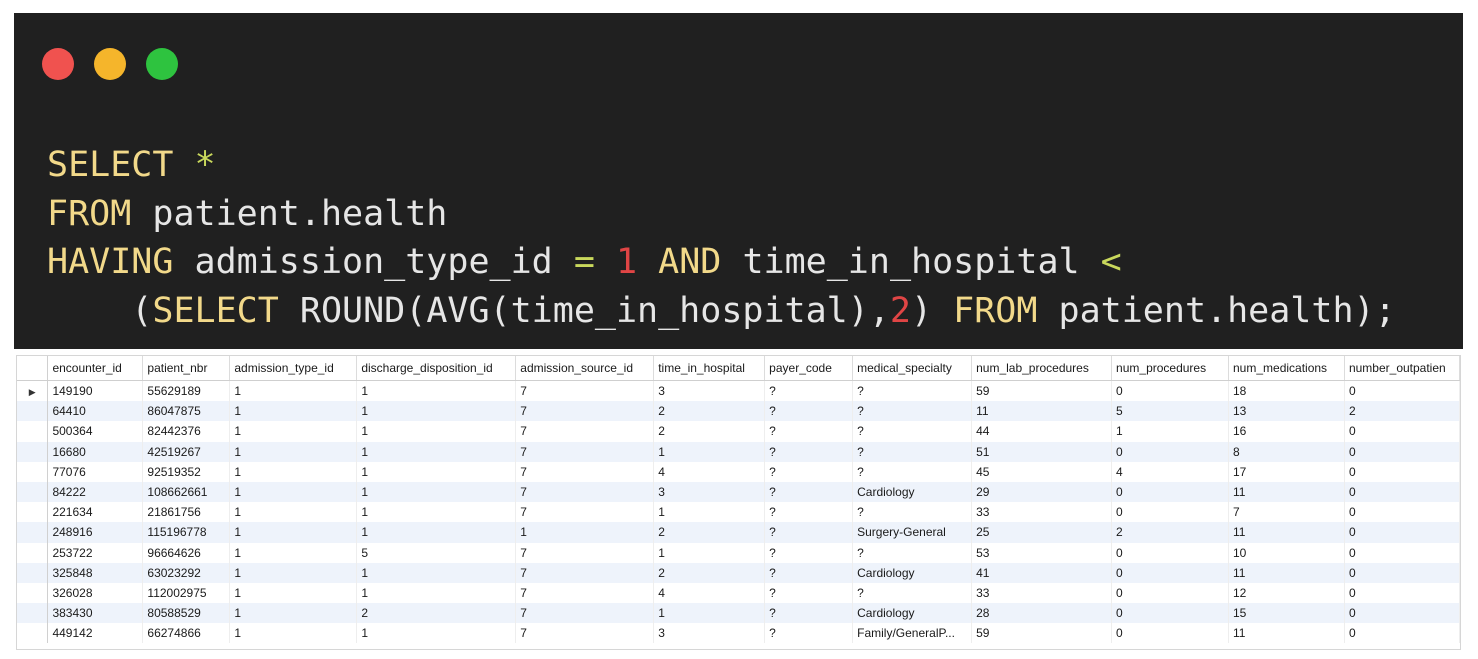 This screenshot has height=659, width=1478. I want to click on table-cell: 53, so click(1042, 552).